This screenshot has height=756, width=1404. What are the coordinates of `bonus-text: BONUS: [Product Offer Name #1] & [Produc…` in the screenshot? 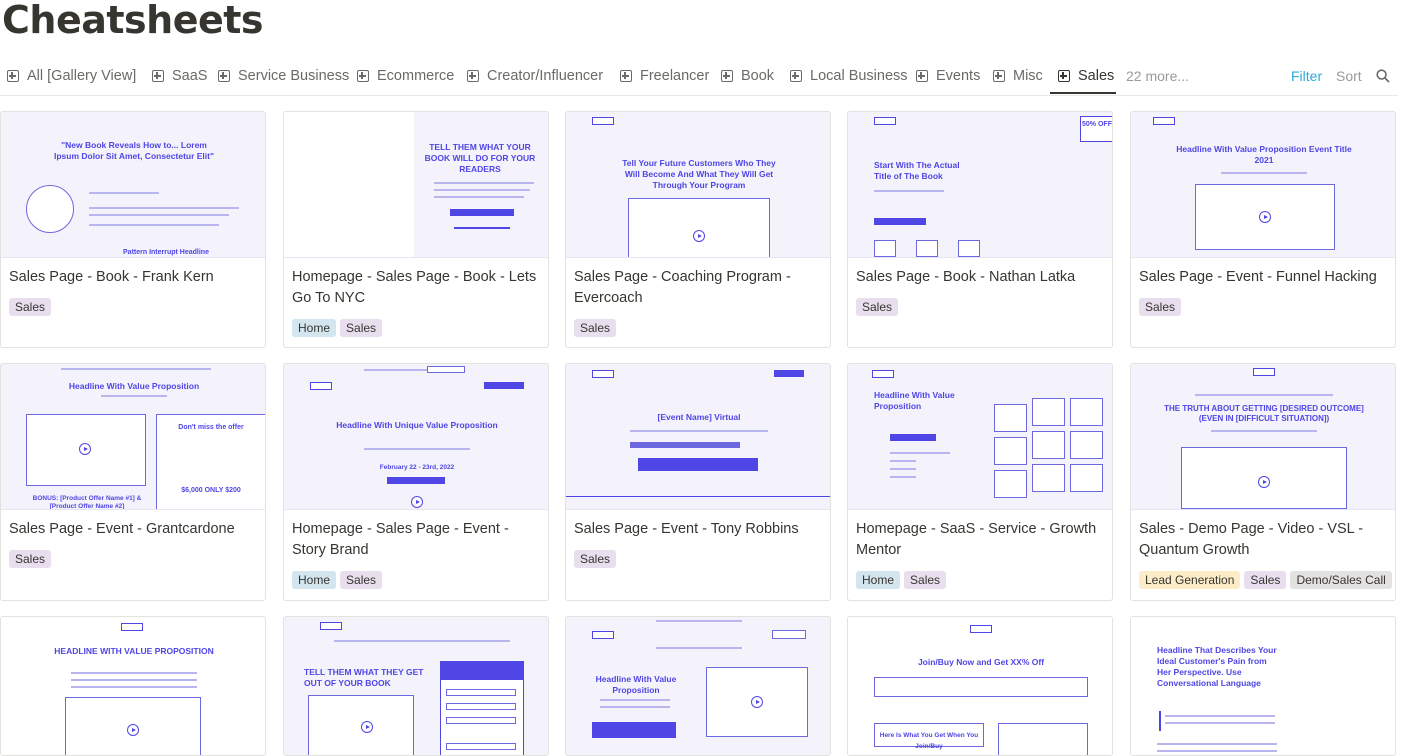 It's located at (87, 502).